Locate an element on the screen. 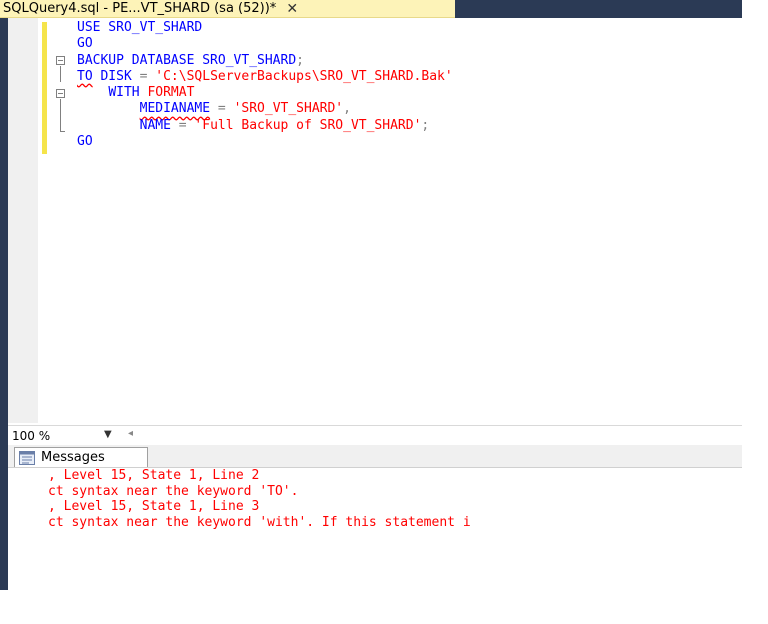 The height and width of the screenshot is (624, 768). editor-margin is located at coordinates (23, 220).